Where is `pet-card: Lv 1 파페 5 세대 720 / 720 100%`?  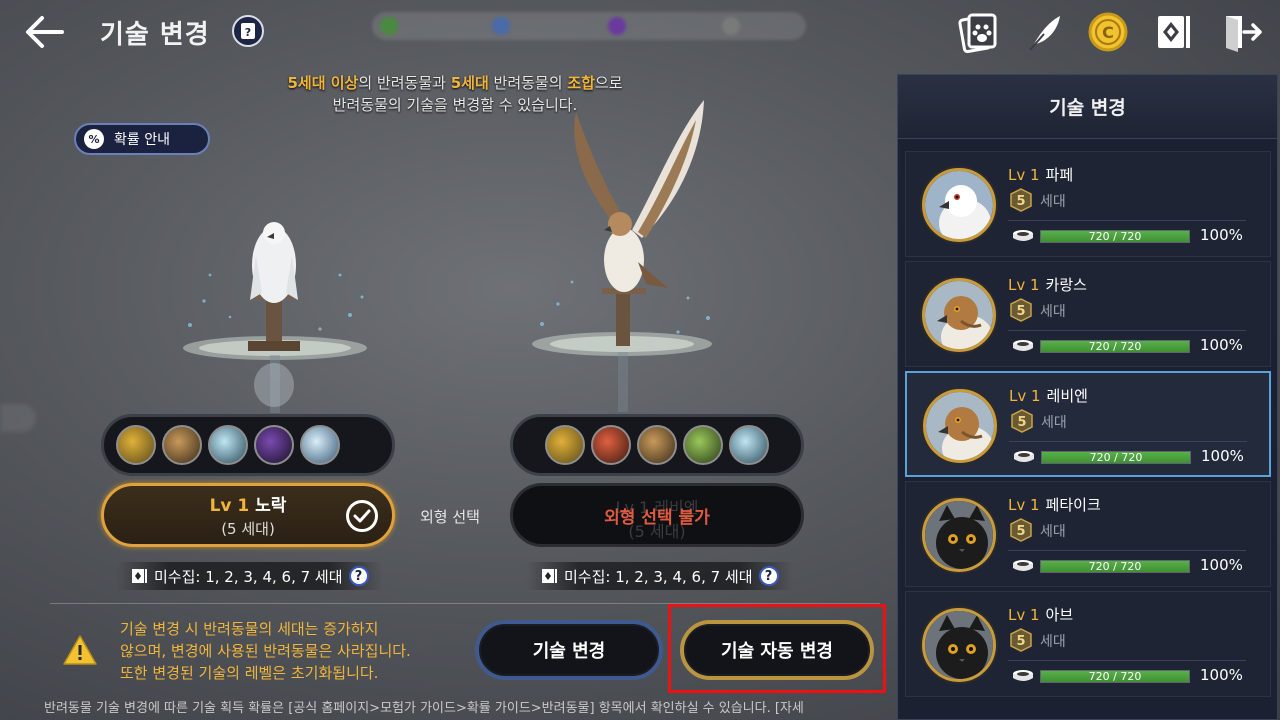 pet-card: Lv 1 파페 5 세대 720 / 720 100% is located at coordinates (1088, 204).